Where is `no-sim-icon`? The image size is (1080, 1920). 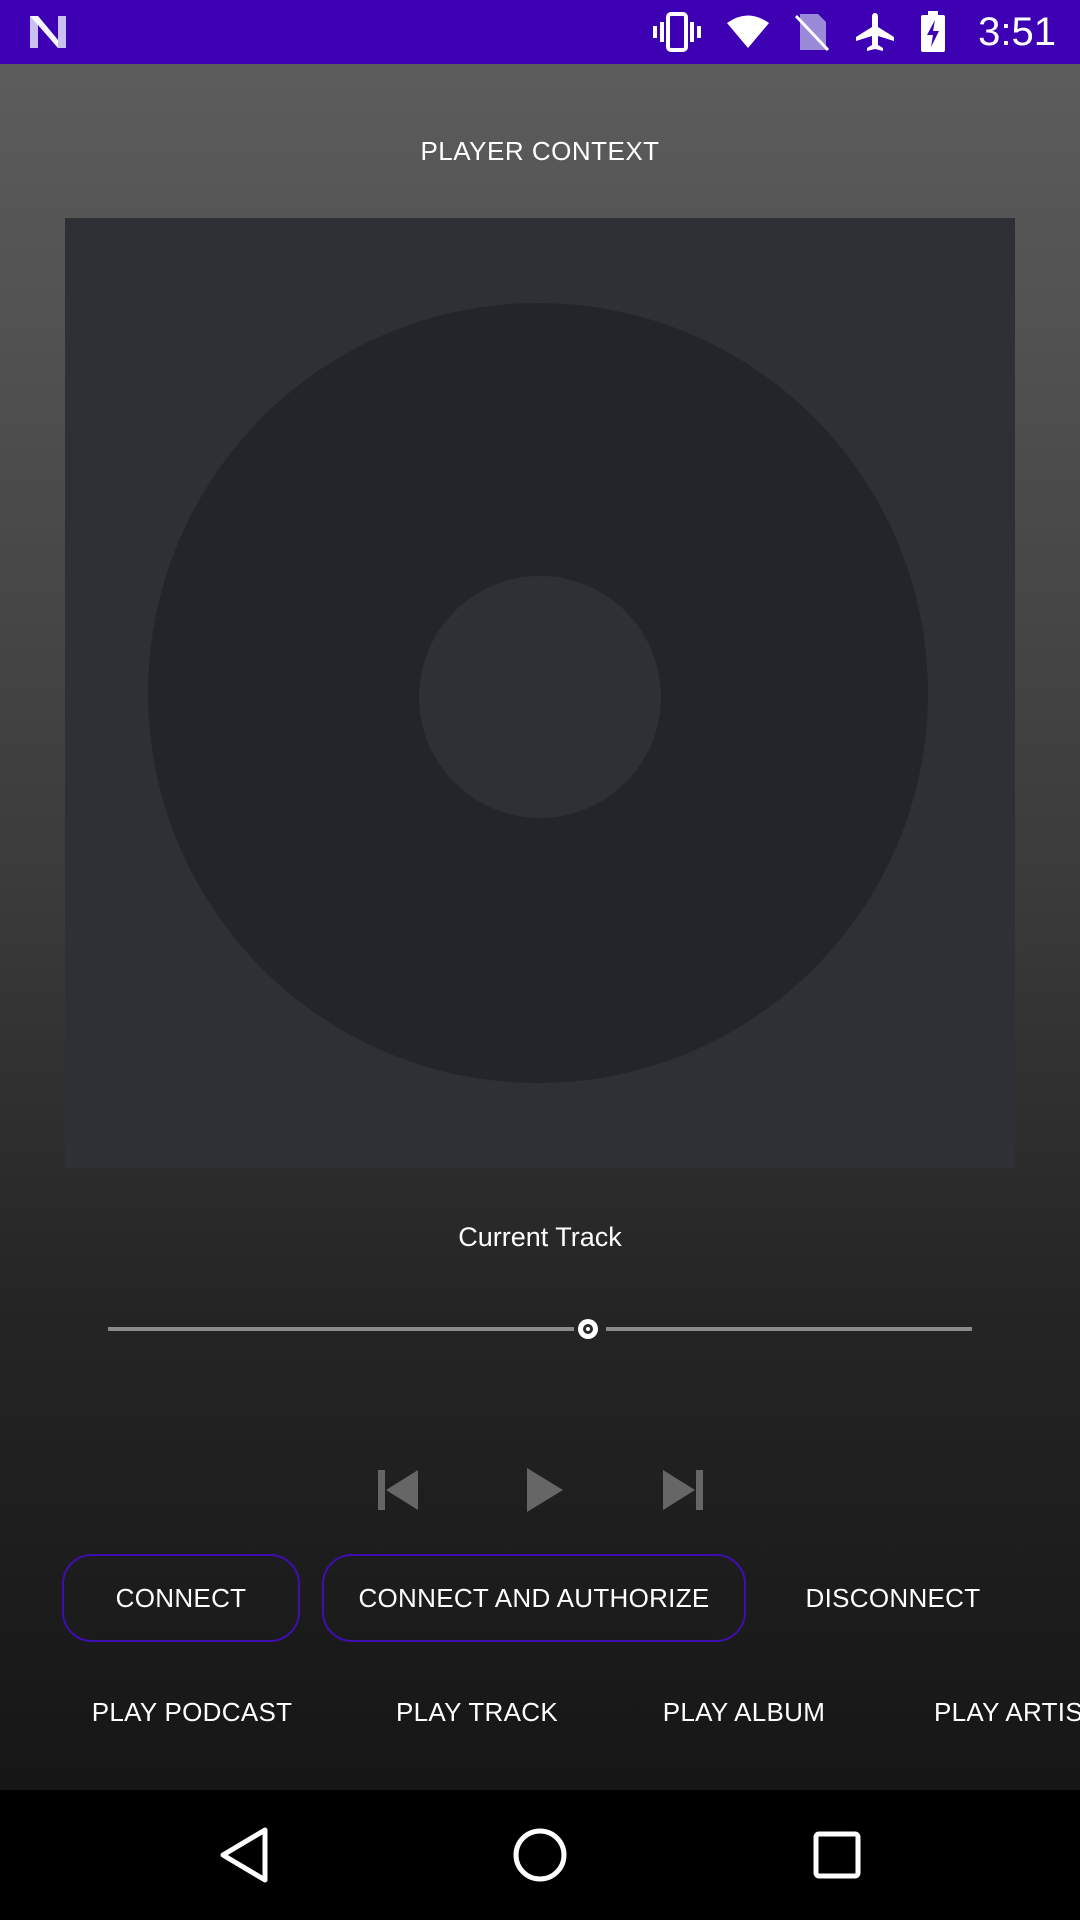
no-sim-icon is located at coordinates (812, 33).